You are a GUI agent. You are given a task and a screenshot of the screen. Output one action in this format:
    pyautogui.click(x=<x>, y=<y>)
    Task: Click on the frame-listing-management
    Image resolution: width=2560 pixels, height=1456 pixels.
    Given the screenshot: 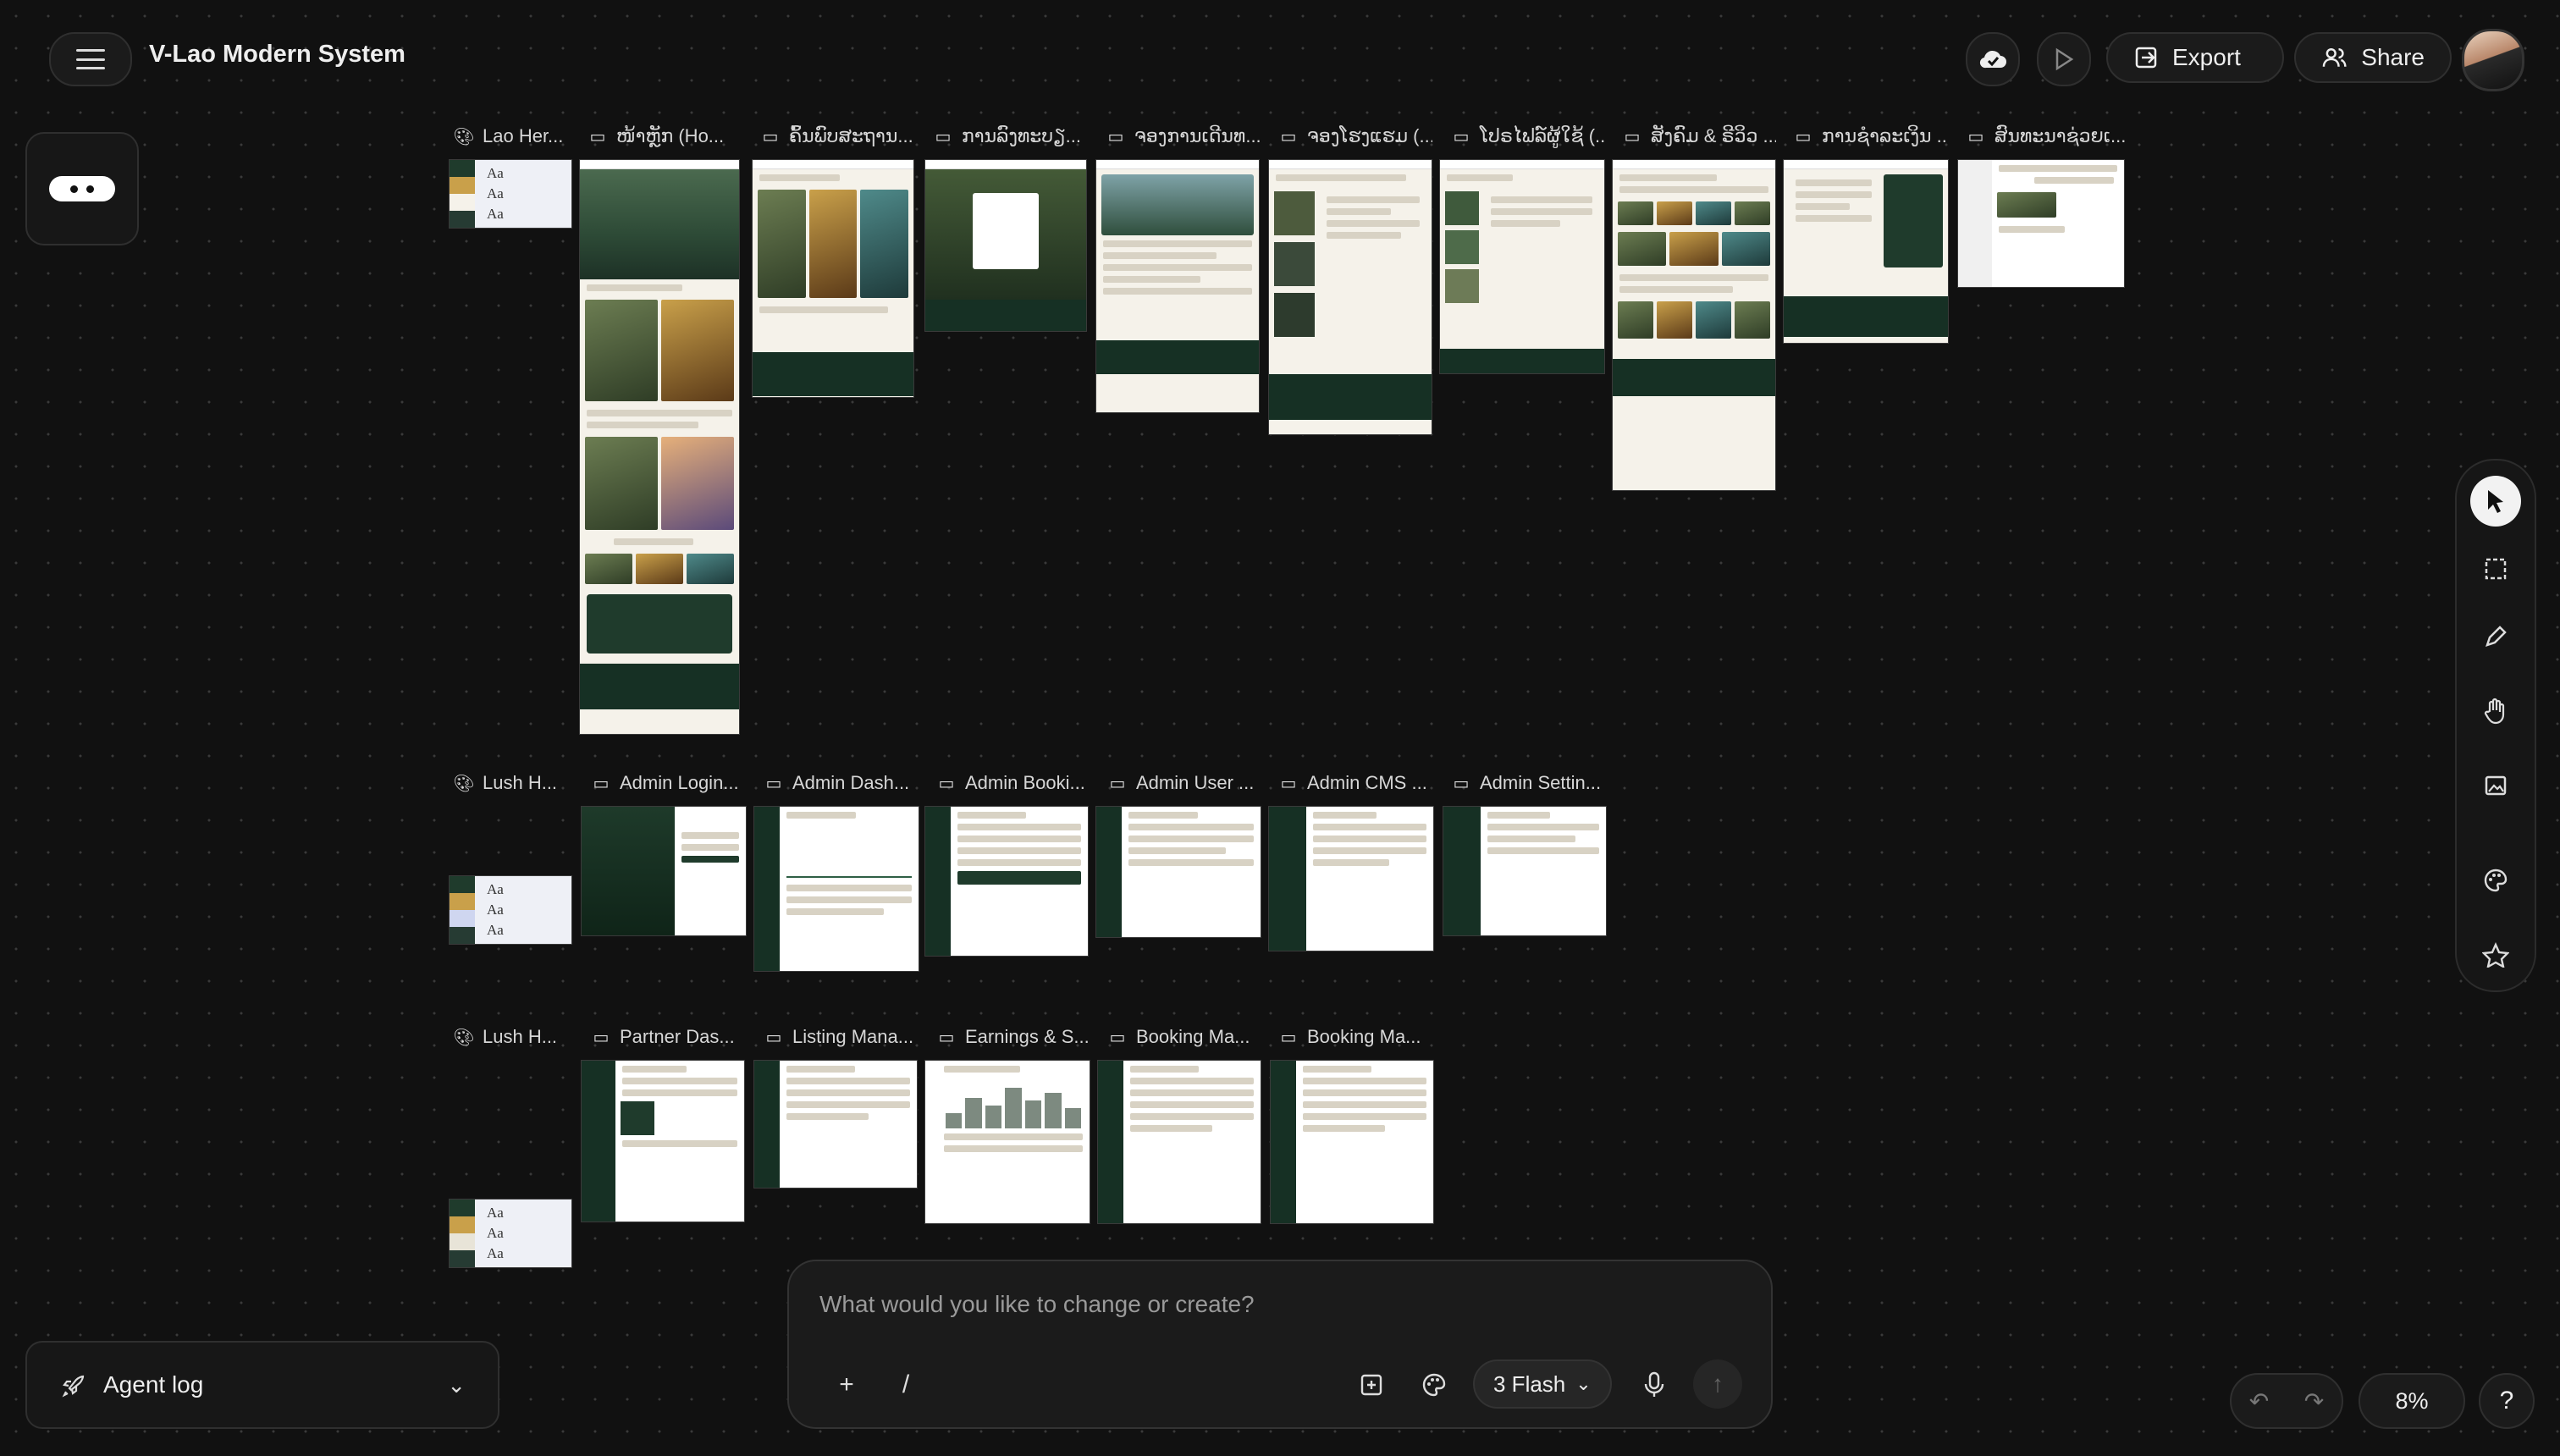 What is the action you would take?
    pyautogui.click(x=835, y=1124)
    